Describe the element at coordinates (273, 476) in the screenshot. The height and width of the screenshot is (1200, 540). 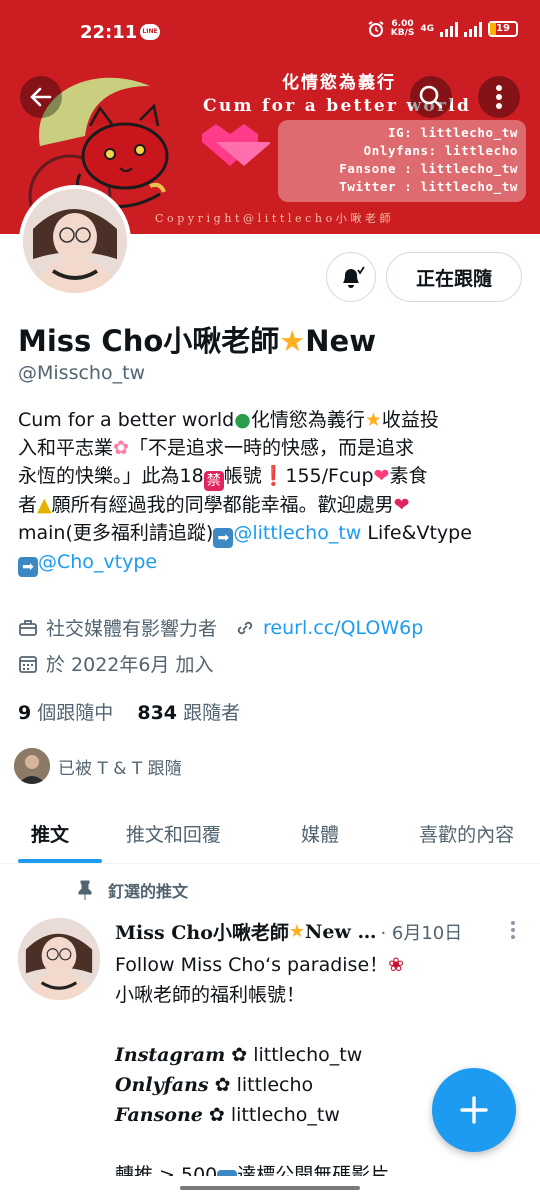
I see `exclamation-icon: ❗` at that location.